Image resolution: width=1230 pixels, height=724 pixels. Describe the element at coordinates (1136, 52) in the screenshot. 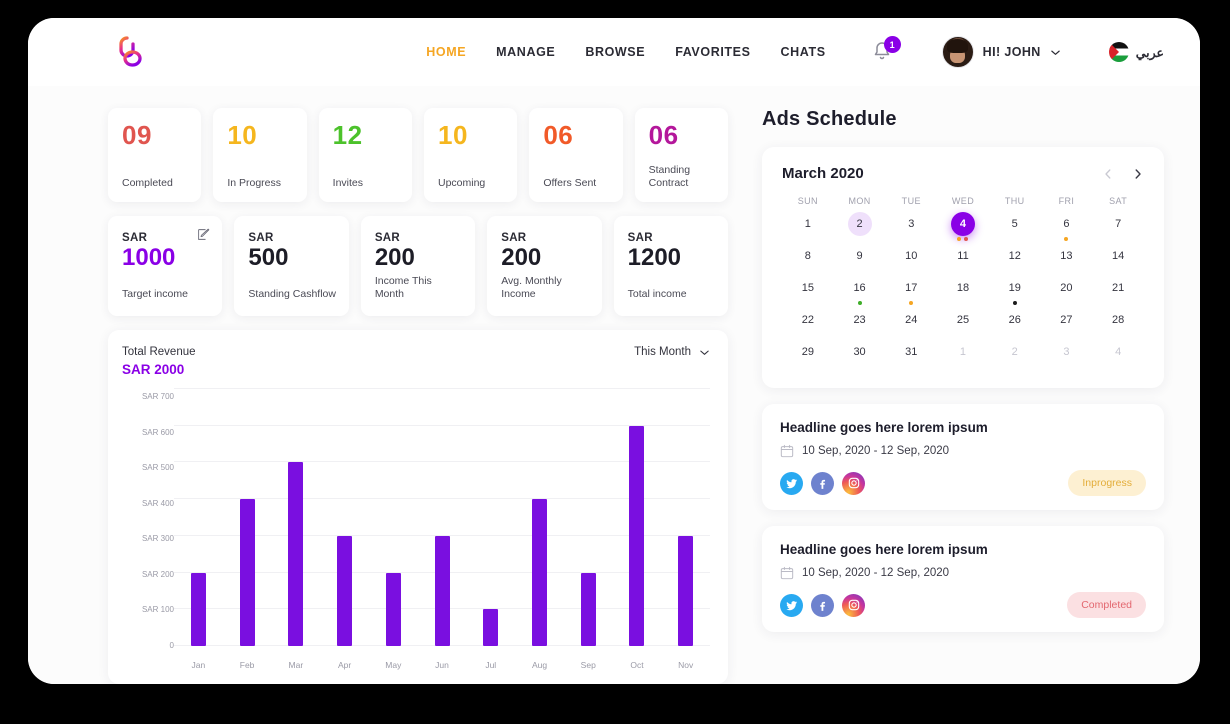

I see `language-switcher: عربي` at that location.